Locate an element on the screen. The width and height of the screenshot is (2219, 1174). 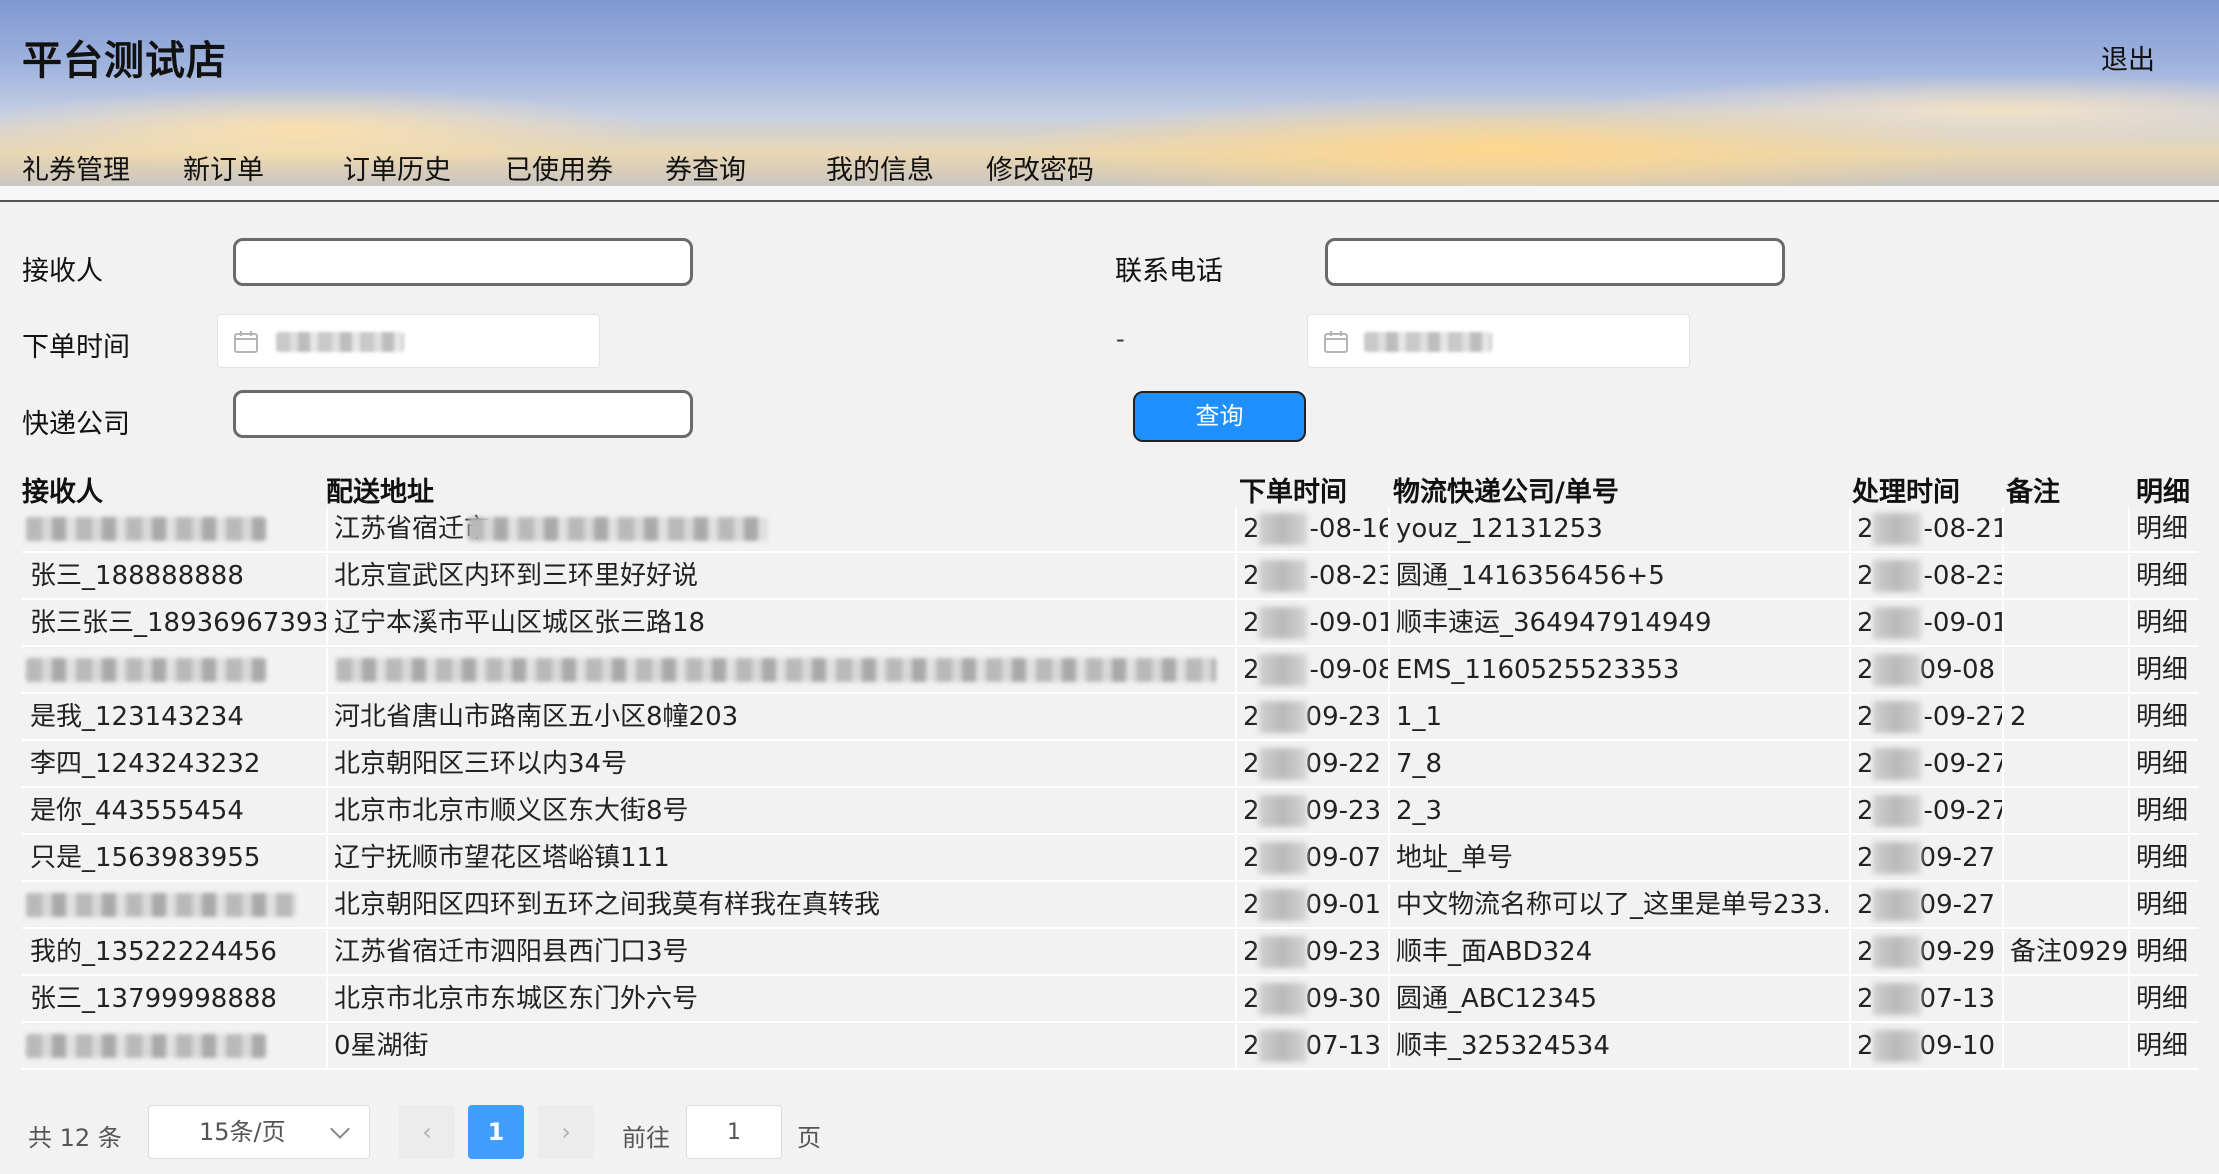
order-time-label: 下单时间 is located at coordinates (76, 347).